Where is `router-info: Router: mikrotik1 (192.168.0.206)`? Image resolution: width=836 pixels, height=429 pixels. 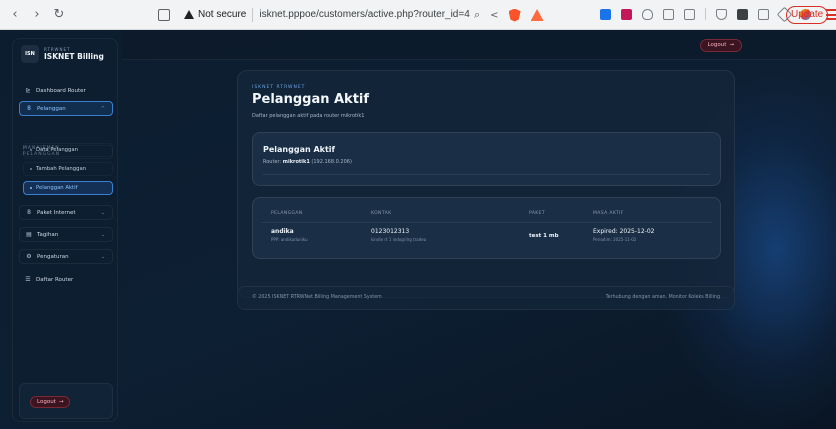
router-info: Router: mikrotik1 (192.168.0.206) is located at coordinates (307, 162).